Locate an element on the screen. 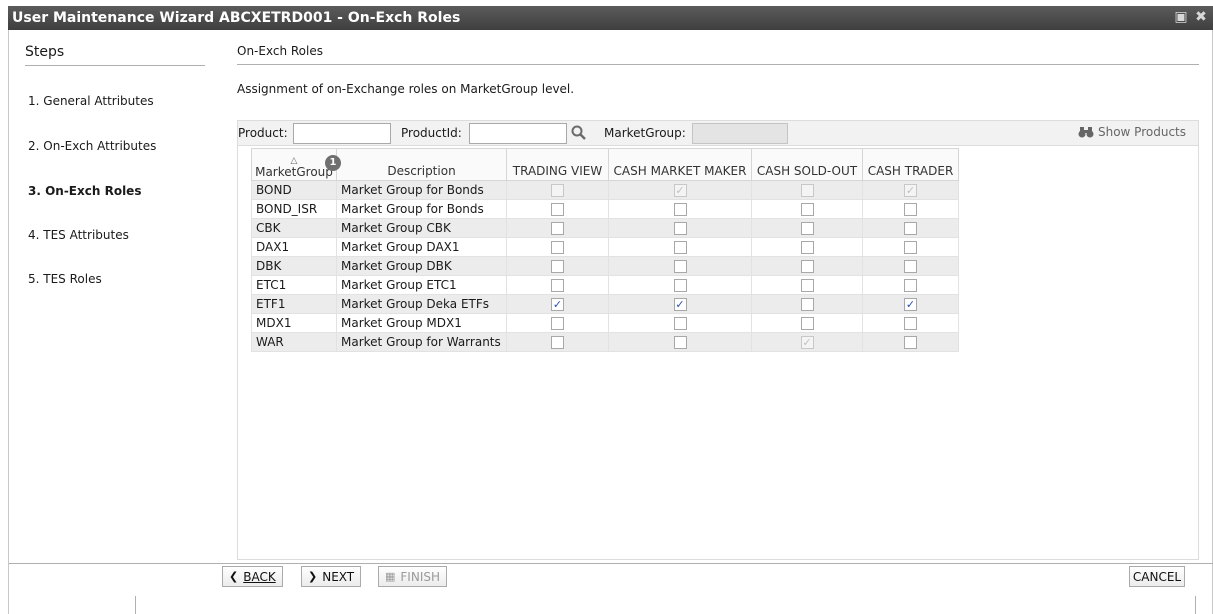  table-row: ETF1 Market Group Deka ETFs is located at coordinates (605, 304).